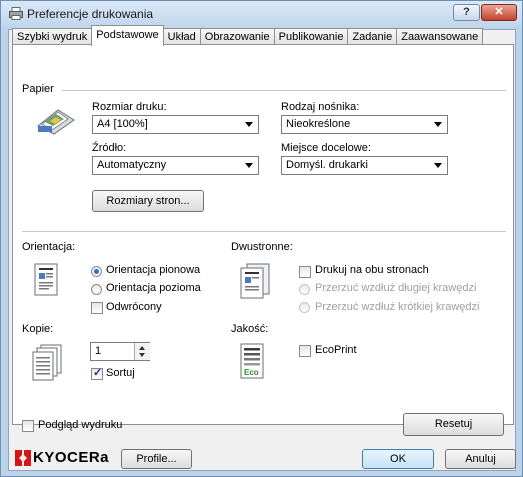  Describe the element at coordinates (264, 231) in the screenshot. I see `section-divider` at that location.